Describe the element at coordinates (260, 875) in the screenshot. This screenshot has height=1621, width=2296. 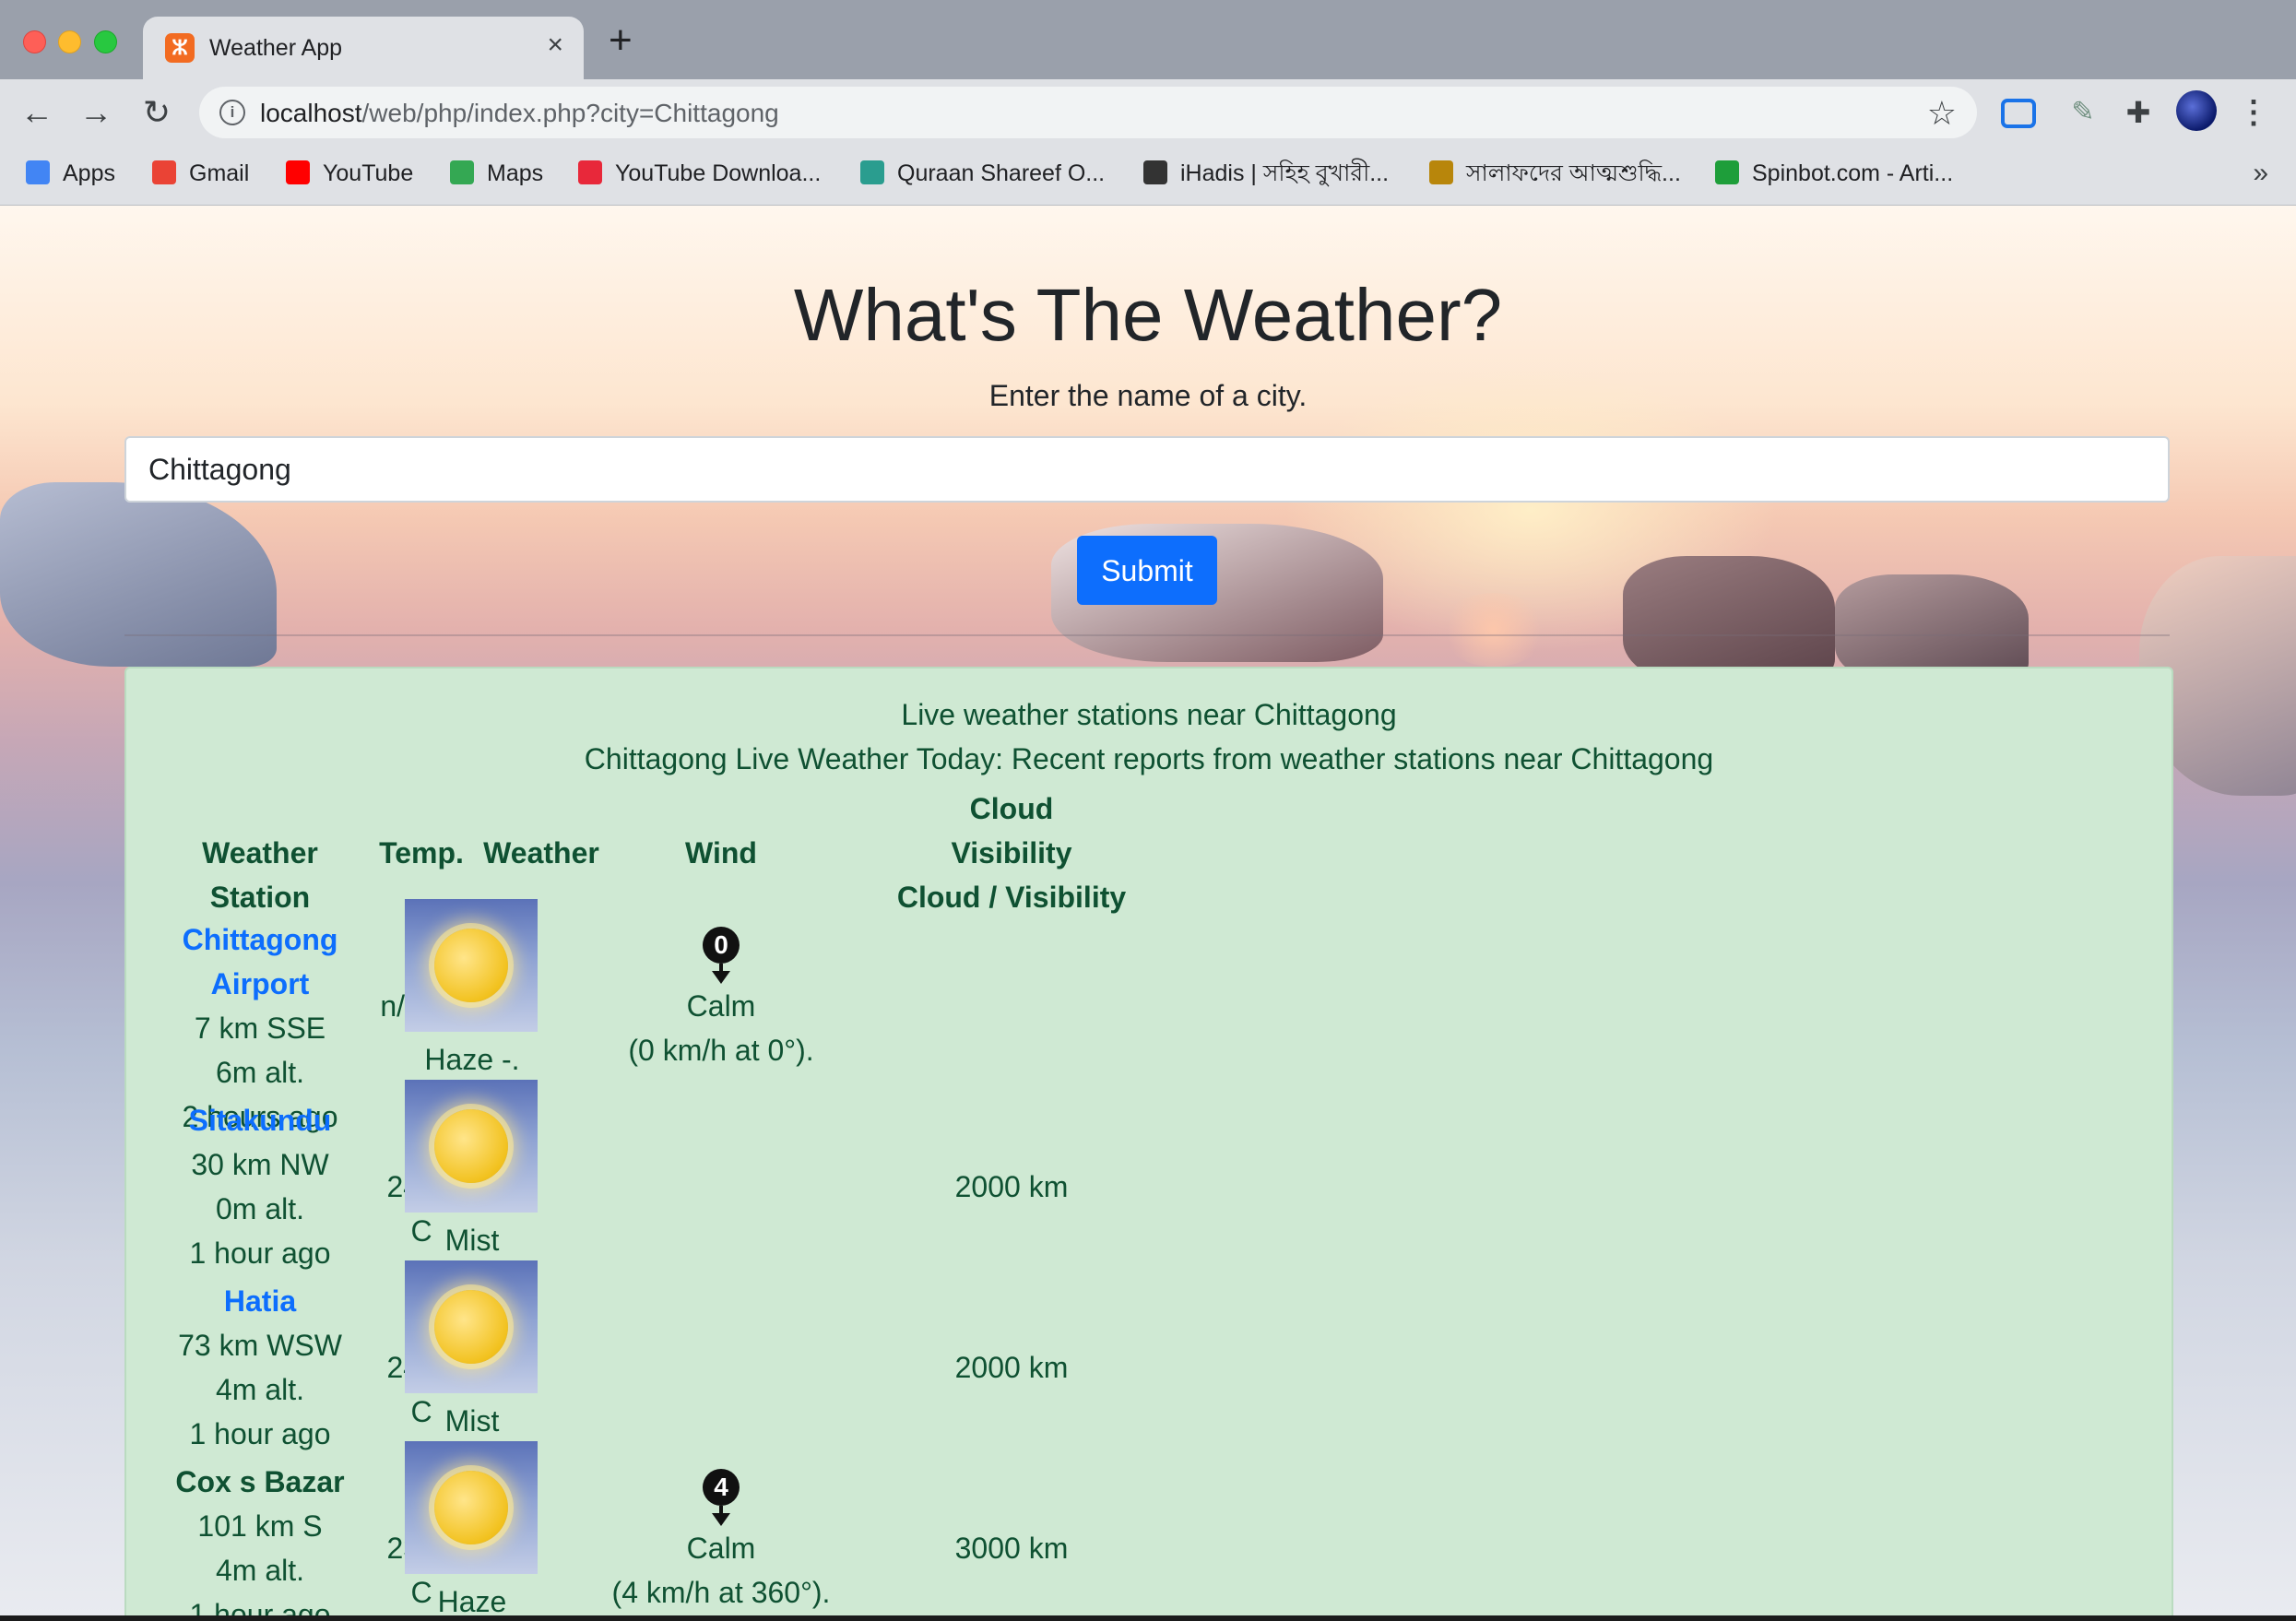
I see `header-weather-station: Weather Station` at that location.